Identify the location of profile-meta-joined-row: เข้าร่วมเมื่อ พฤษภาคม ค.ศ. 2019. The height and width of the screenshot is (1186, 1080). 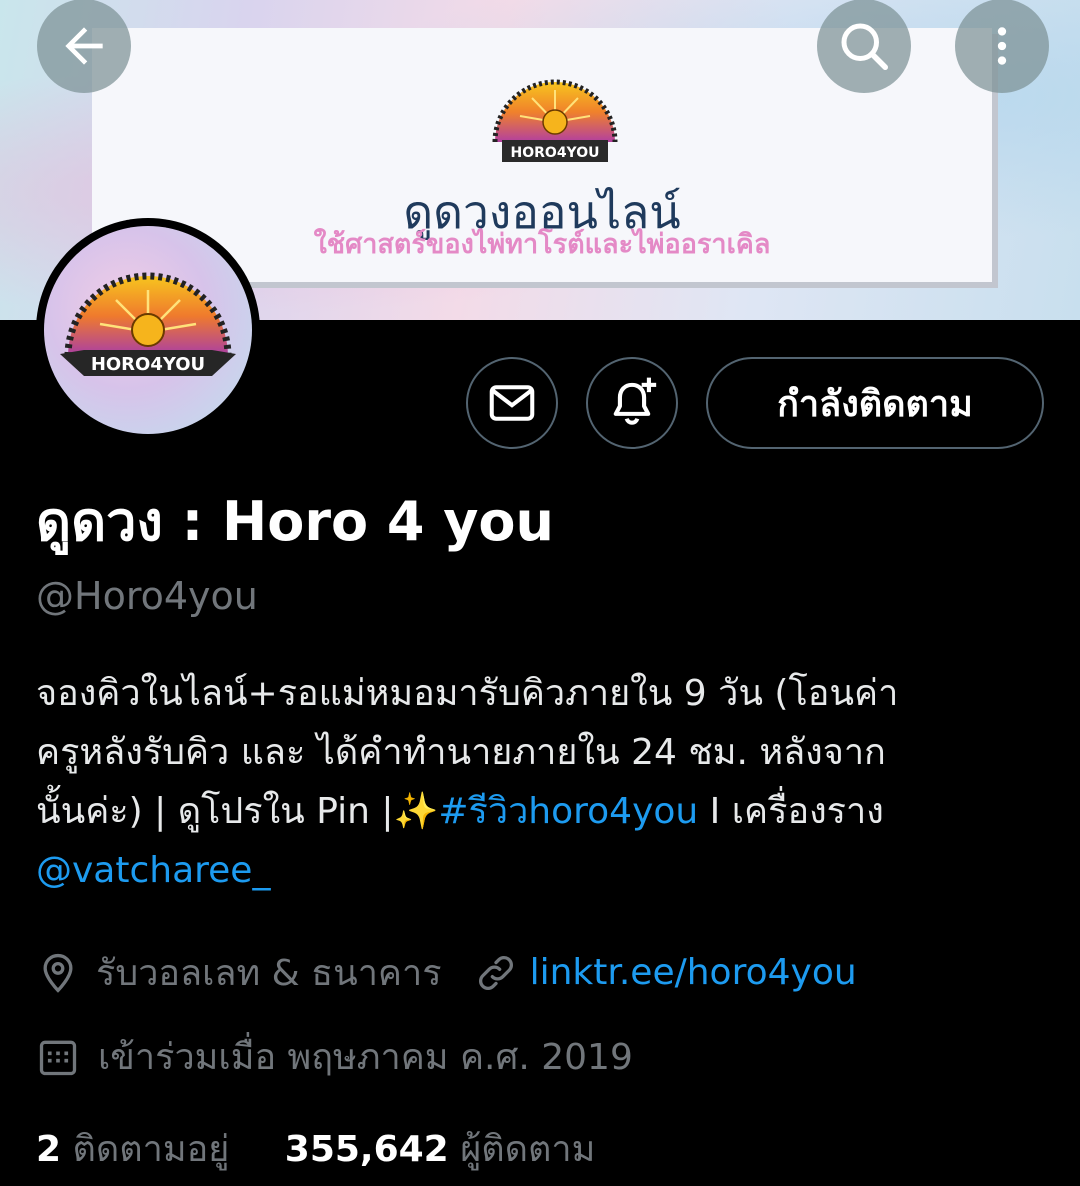
(334, 1056).